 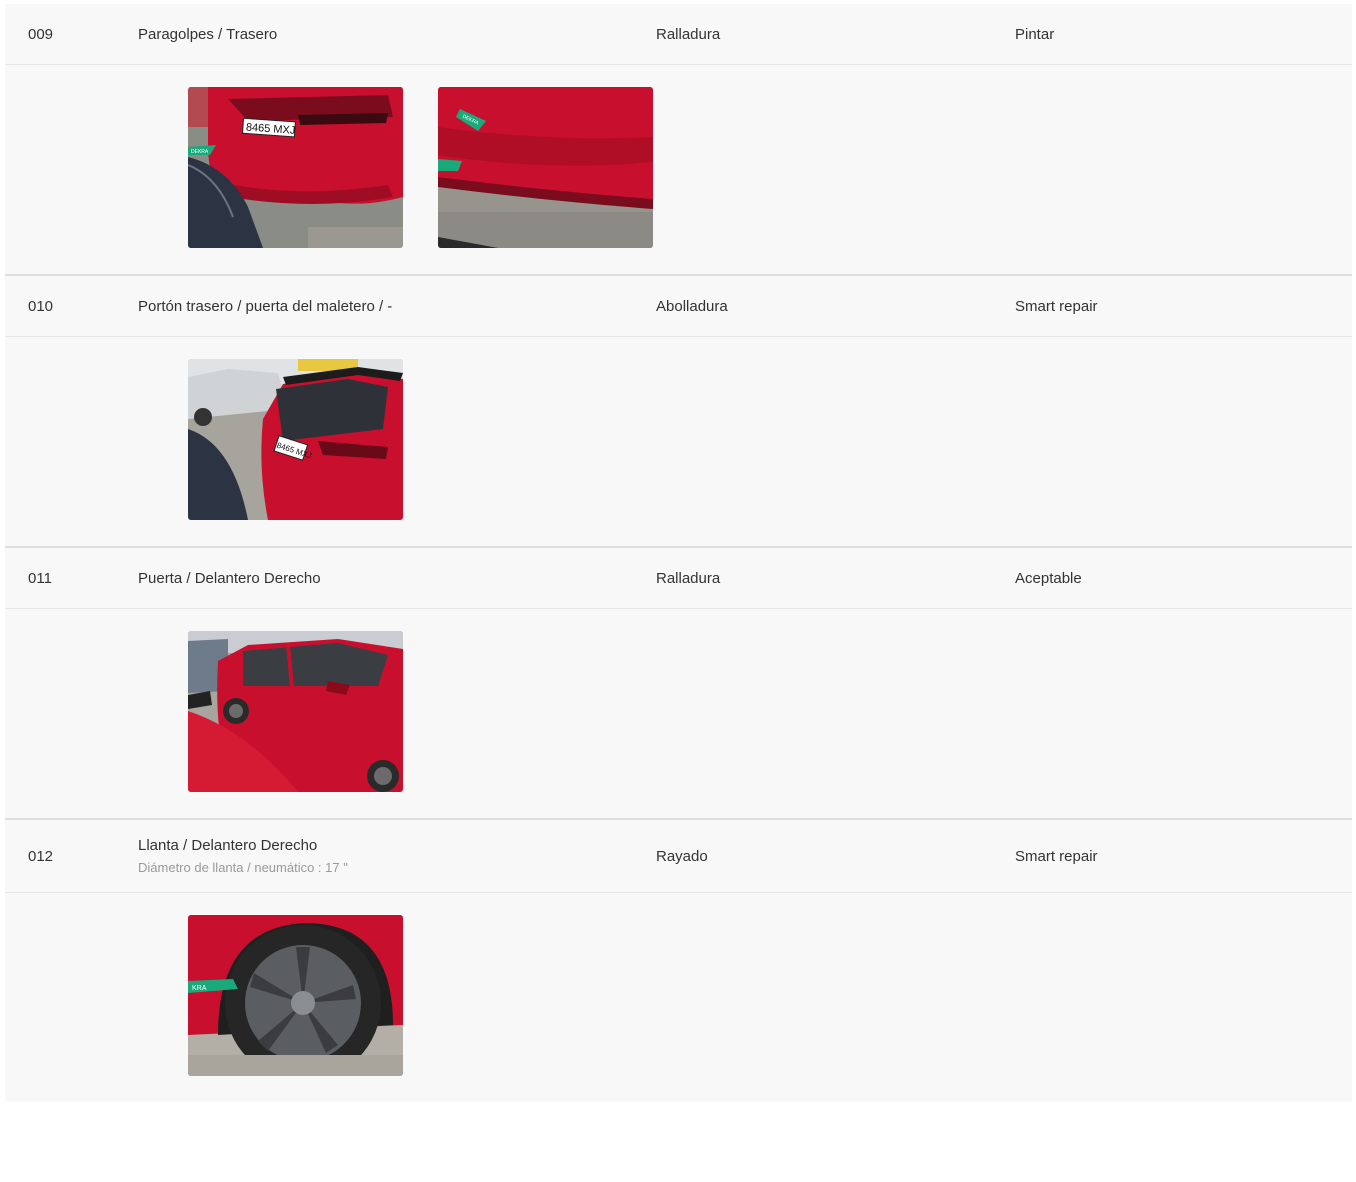 What do you see at coordinates (295, 711) in the screenshot?
I see `front-right-door-photo` at bounding box center [295, 711].